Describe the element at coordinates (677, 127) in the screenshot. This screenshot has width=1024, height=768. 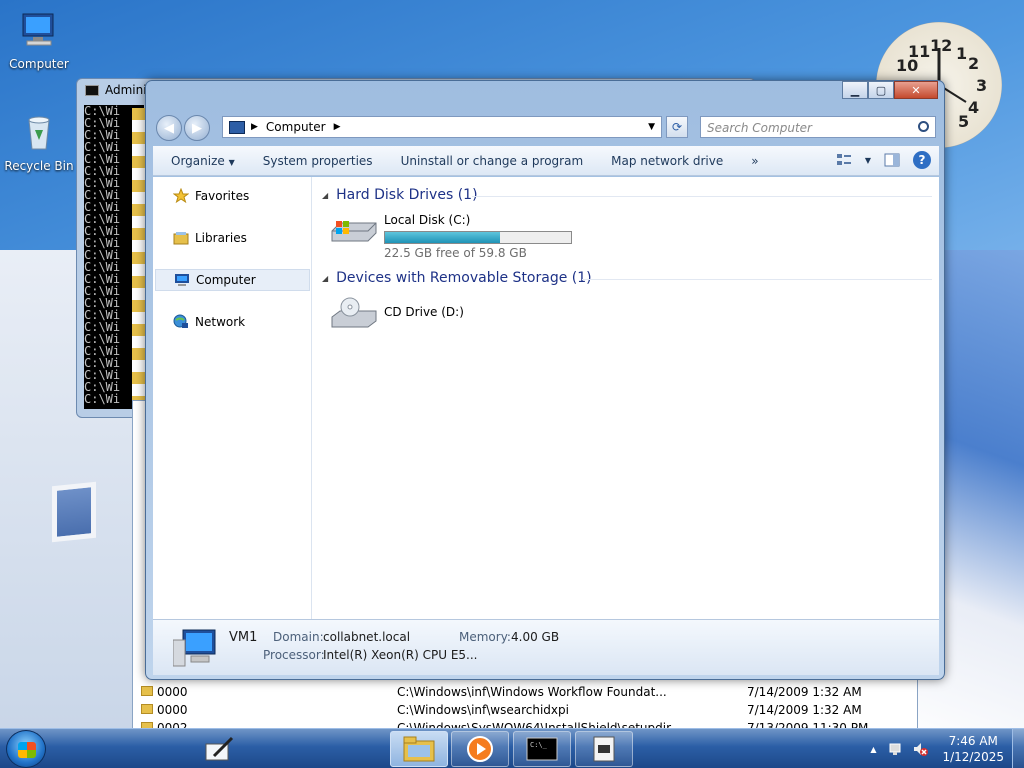
I see `refresh-button: ⟳` at that location.